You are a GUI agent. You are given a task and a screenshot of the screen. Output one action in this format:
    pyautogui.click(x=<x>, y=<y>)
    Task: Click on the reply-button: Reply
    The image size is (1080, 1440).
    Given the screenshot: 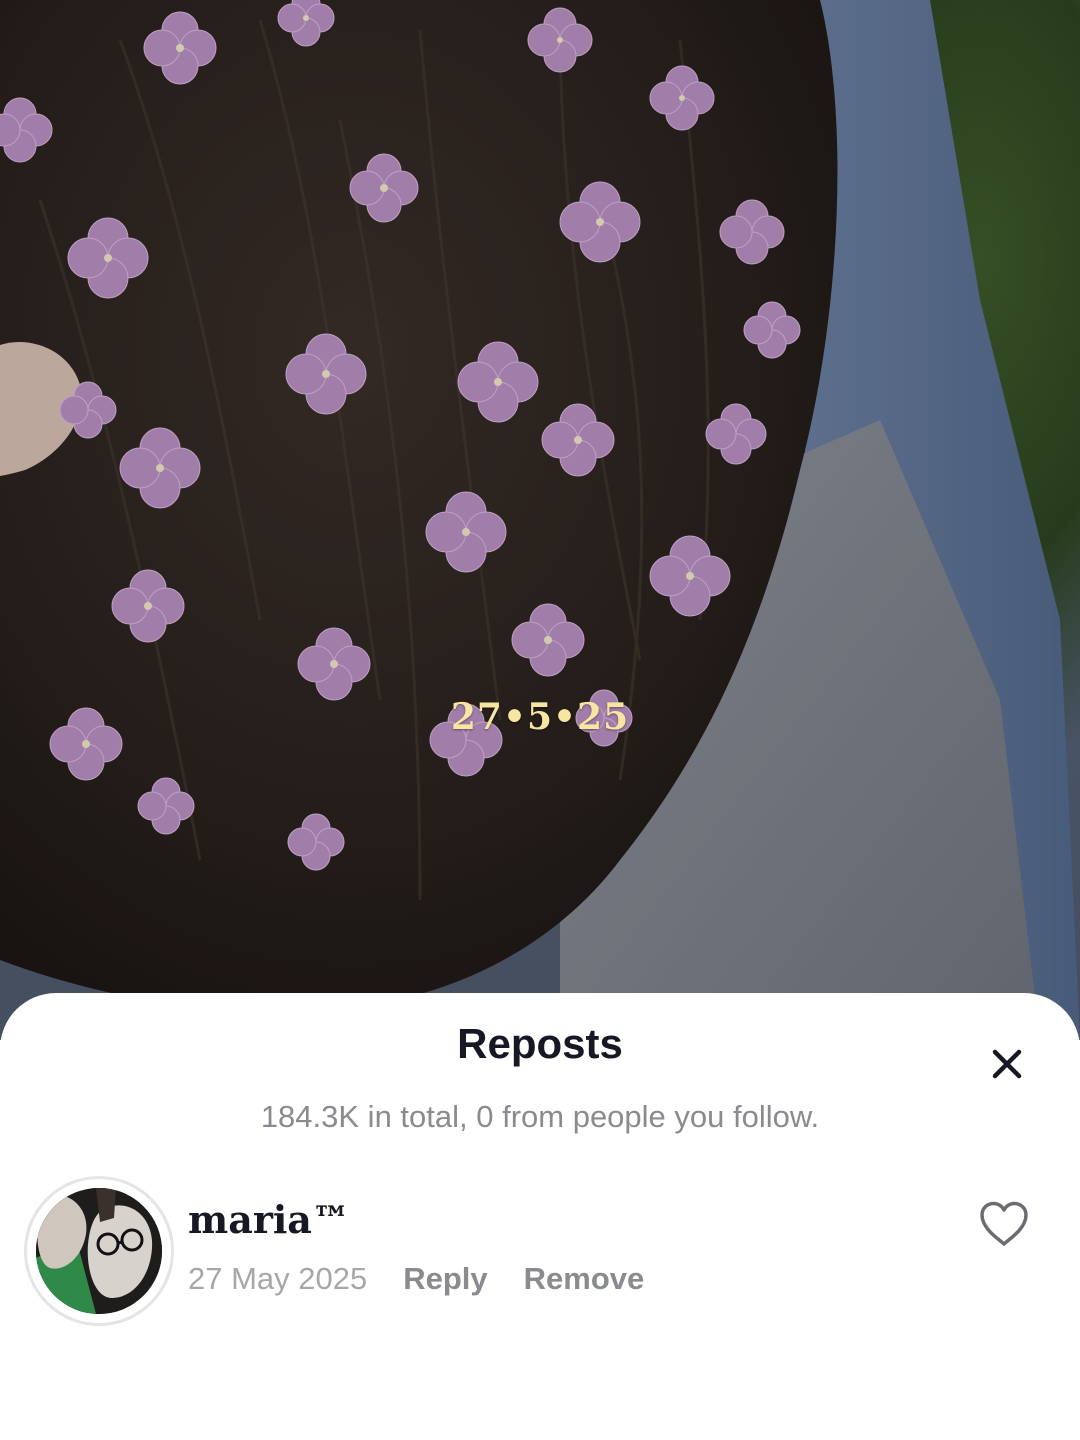 What is the action you would take?
    pyautogui.click(x=445, y=1279)
    